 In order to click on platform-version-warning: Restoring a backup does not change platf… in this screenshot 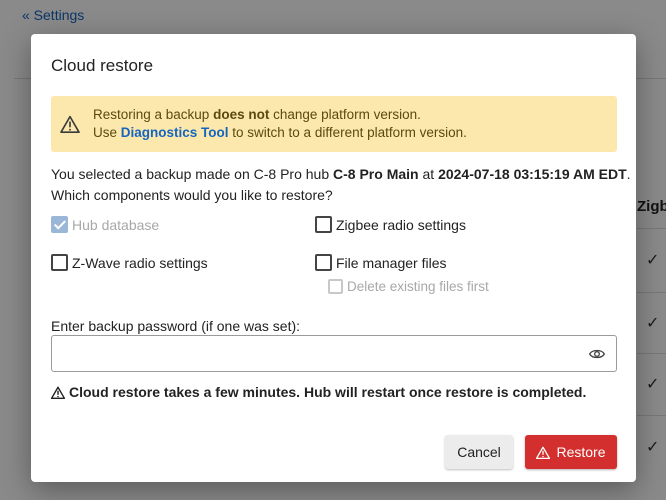, I will do `click(334, 124)`.